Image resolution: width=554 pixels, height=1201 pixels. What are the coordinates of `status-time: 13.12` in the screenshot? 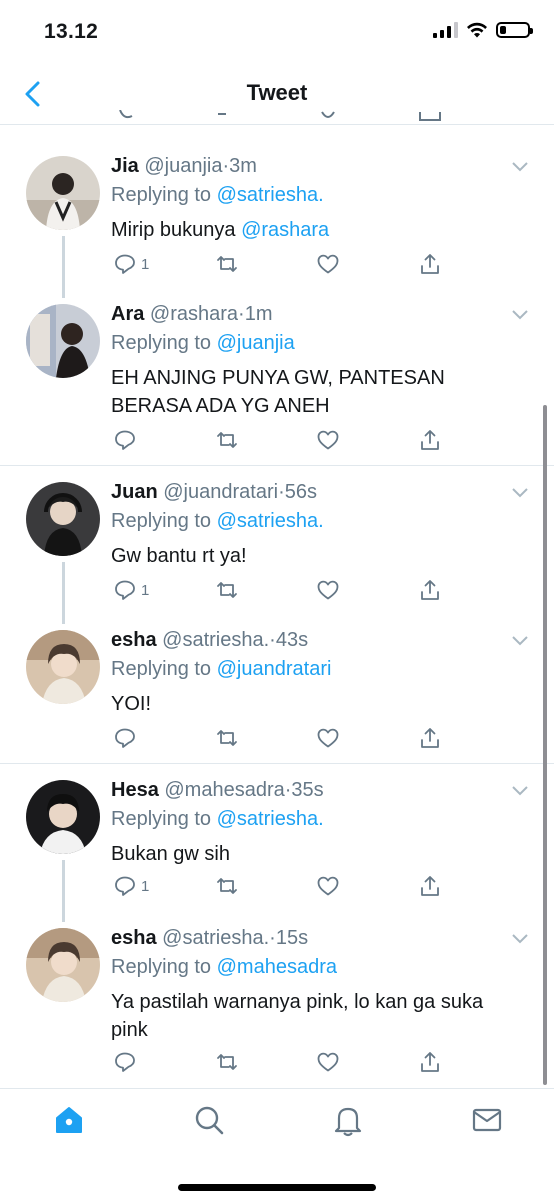 It's located at (71, 31).